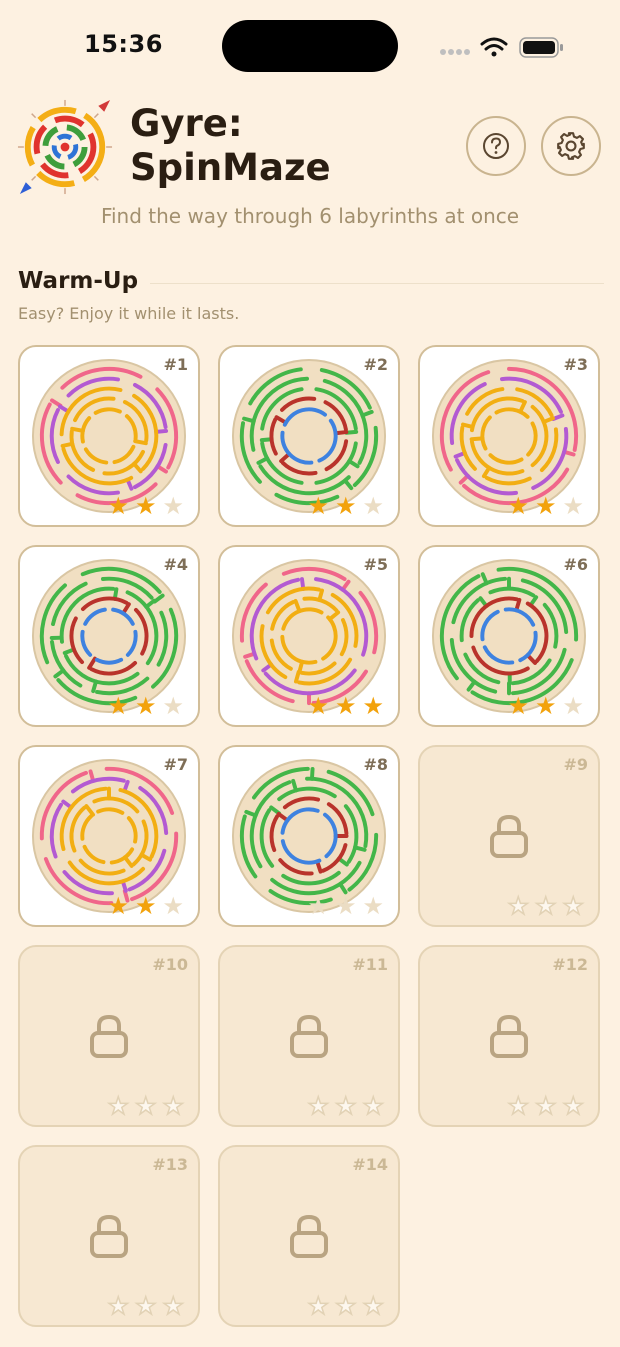 This screenshot has height=1347, width=620. I want to click on question-icon, so click(496, 146).